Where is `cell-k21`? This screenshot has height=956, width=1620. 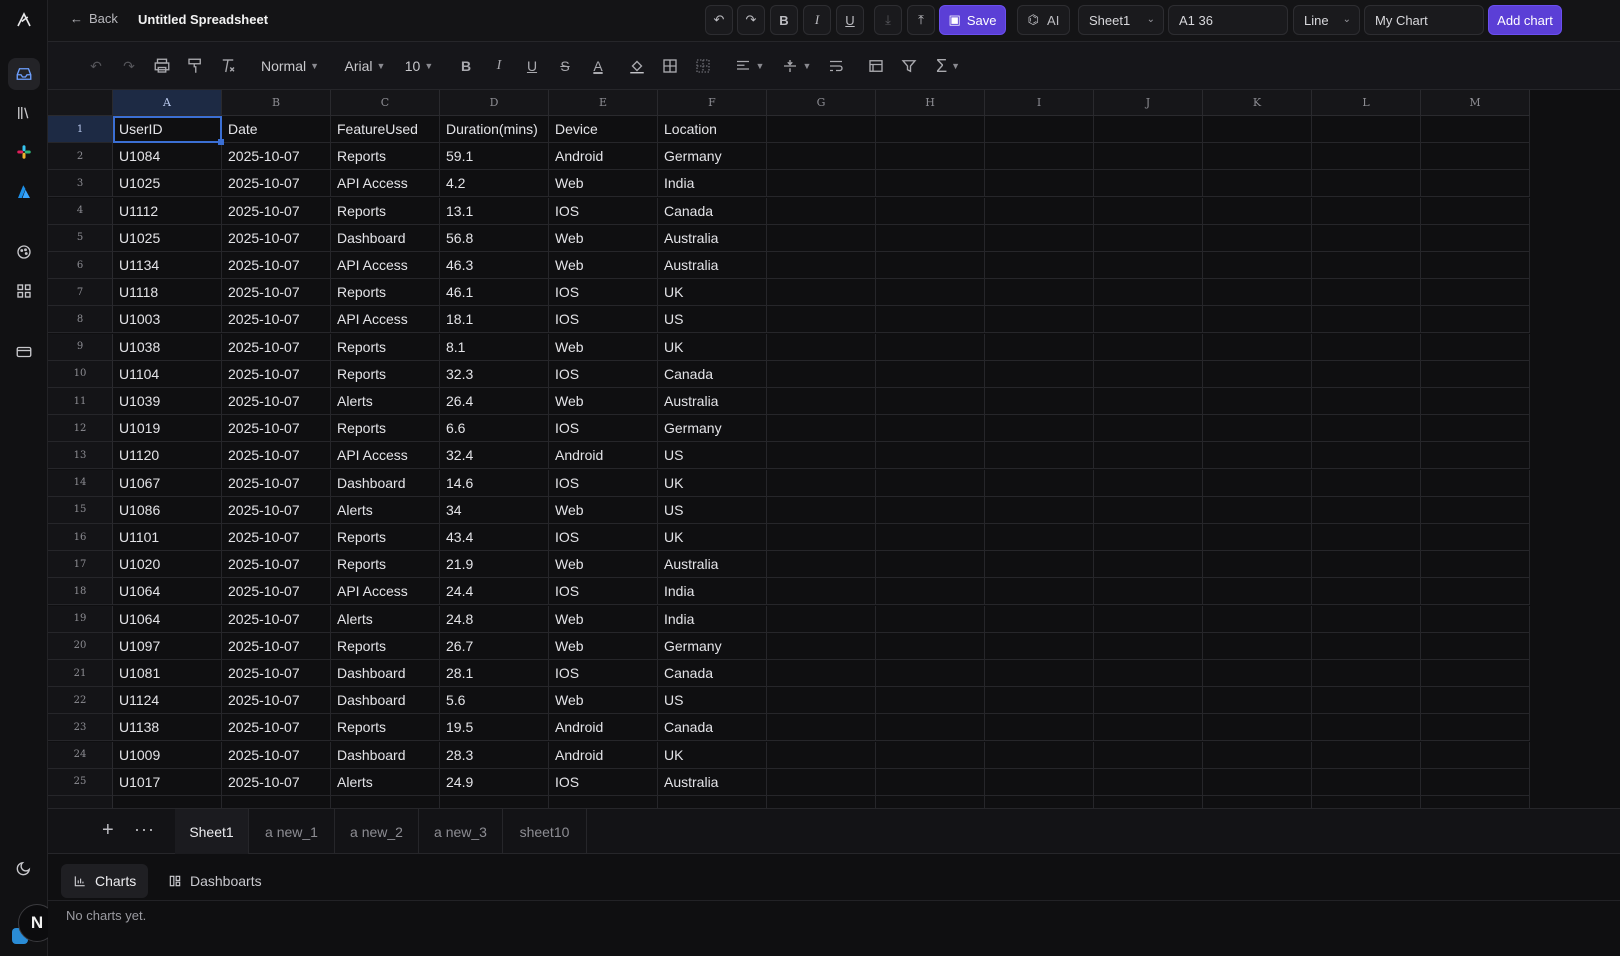
cell-k21 is located at coordinates (1257, 673).